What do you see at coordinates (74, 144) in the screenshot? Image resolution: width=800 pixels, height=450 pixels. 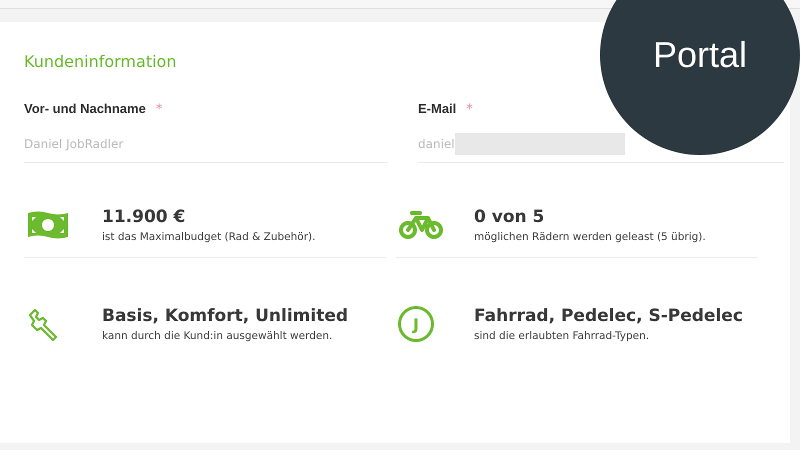 I see `field-value: Daniel JobRadler` at bounding box center [74, 144].